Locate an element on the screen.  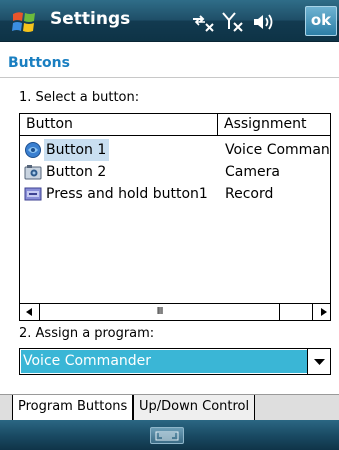
camera-button-icon is located at coordinates (33, 172).